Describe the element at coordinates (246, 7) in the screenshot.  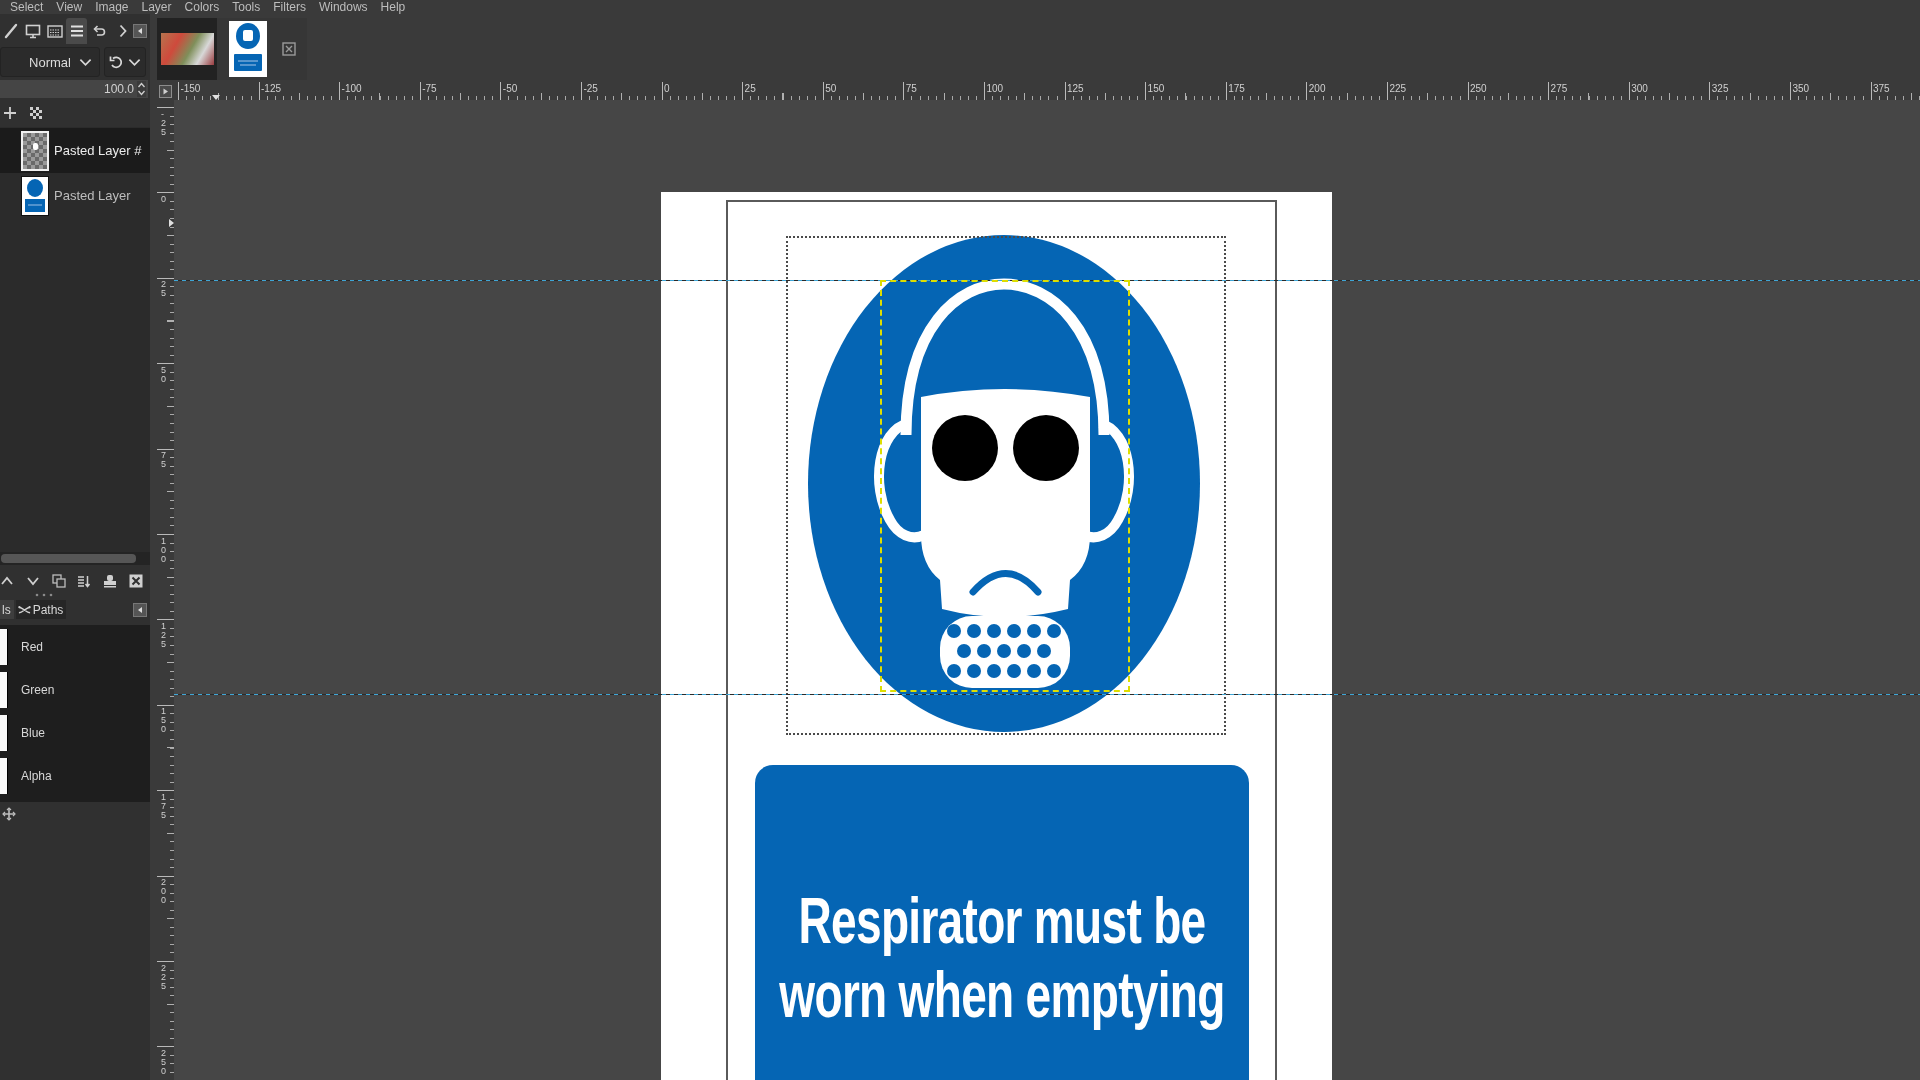
I see `menu-item: Tools` at that location.